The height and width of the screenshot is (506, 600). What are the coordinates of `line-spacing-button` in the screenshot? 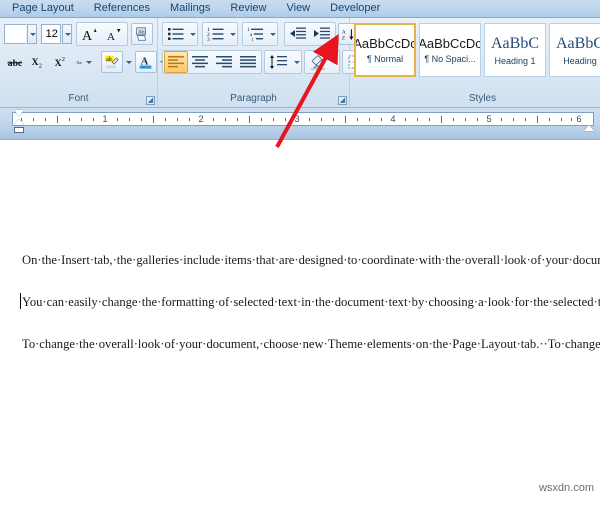 It's located at (279, 62).